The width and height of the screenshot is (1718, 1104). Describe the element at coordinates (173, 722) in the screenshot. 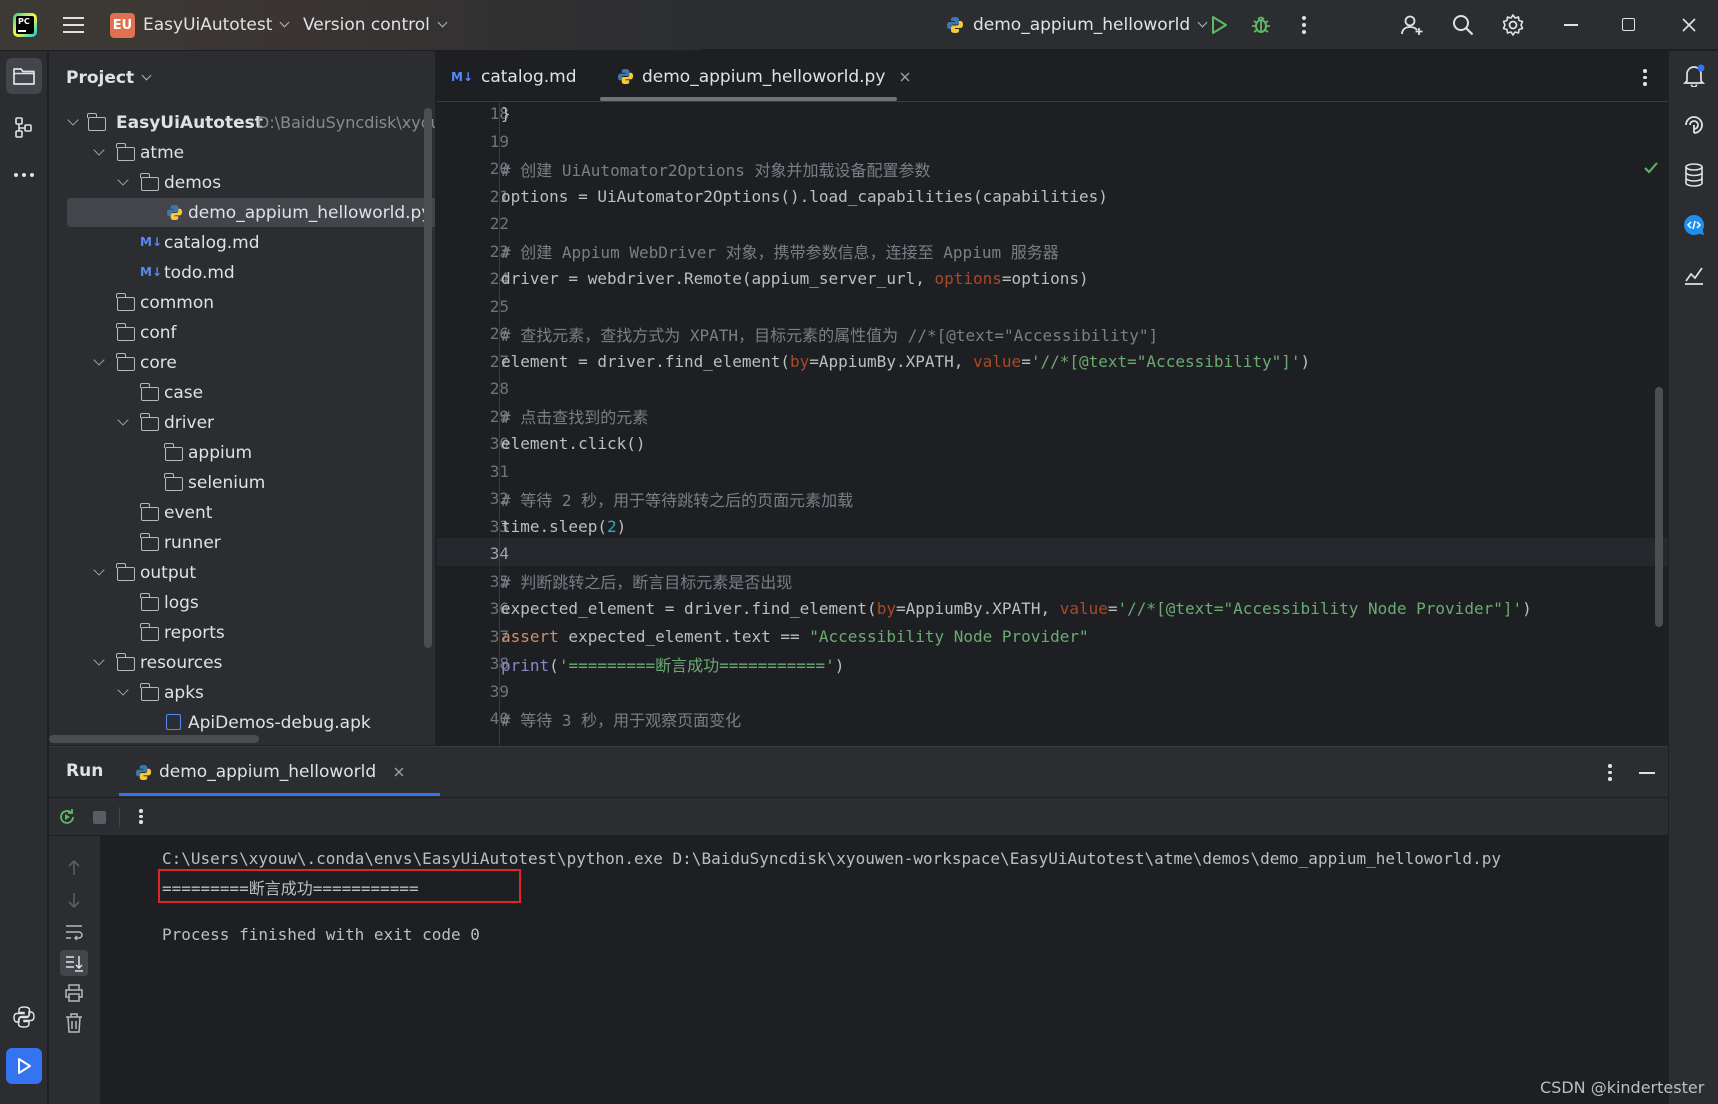

I see `apk-file-icon` at that location.